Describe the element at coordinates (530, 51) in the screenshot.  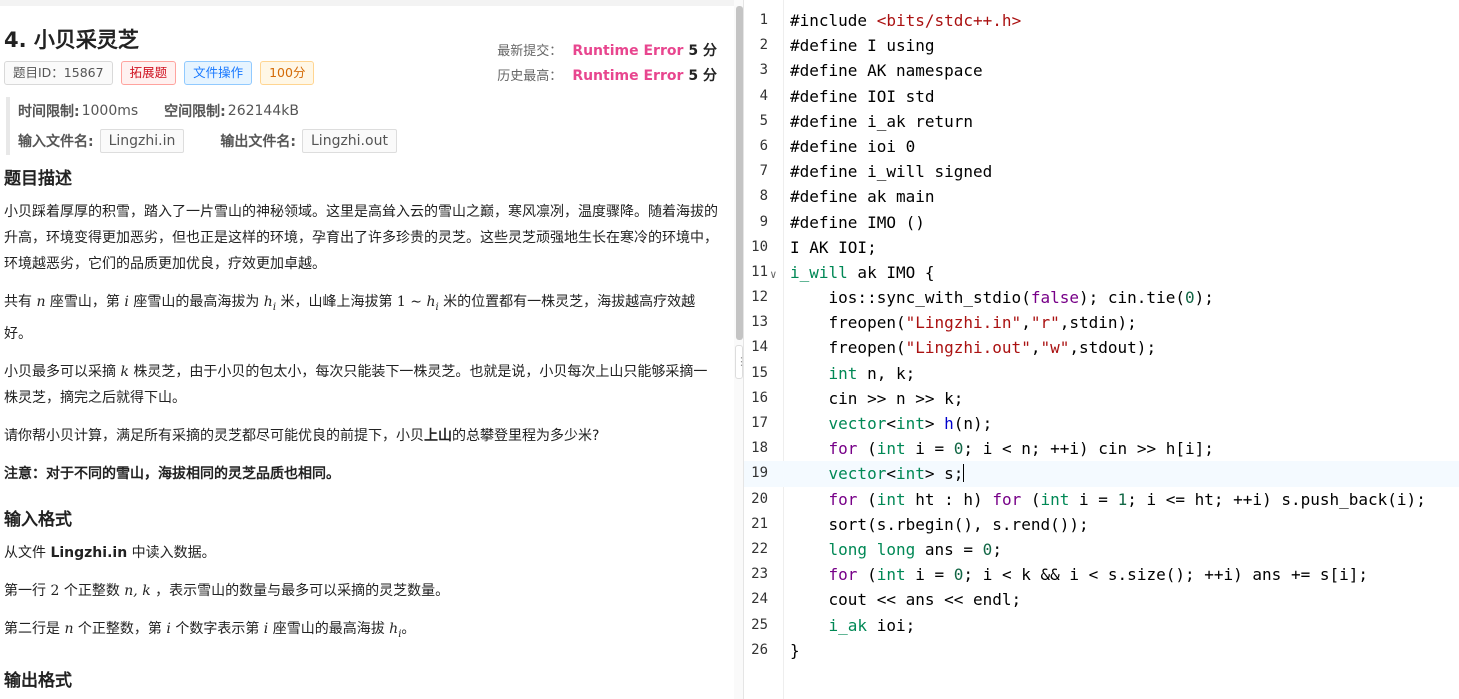
I see `latest-submission-label: 最新提交：` at that location.